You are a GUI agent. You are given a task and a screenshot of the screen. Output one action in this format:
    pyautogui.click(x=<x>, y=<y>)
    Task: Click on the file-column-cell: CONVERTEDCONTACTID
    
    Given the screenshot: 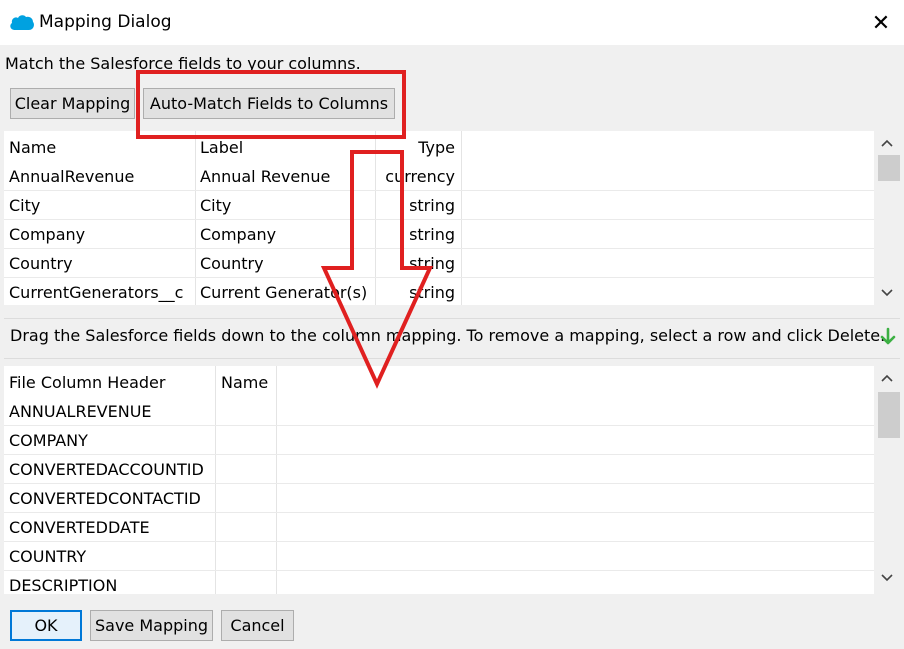 What is the action you would take?
    pyautogui.click(x=105, y=498)
    